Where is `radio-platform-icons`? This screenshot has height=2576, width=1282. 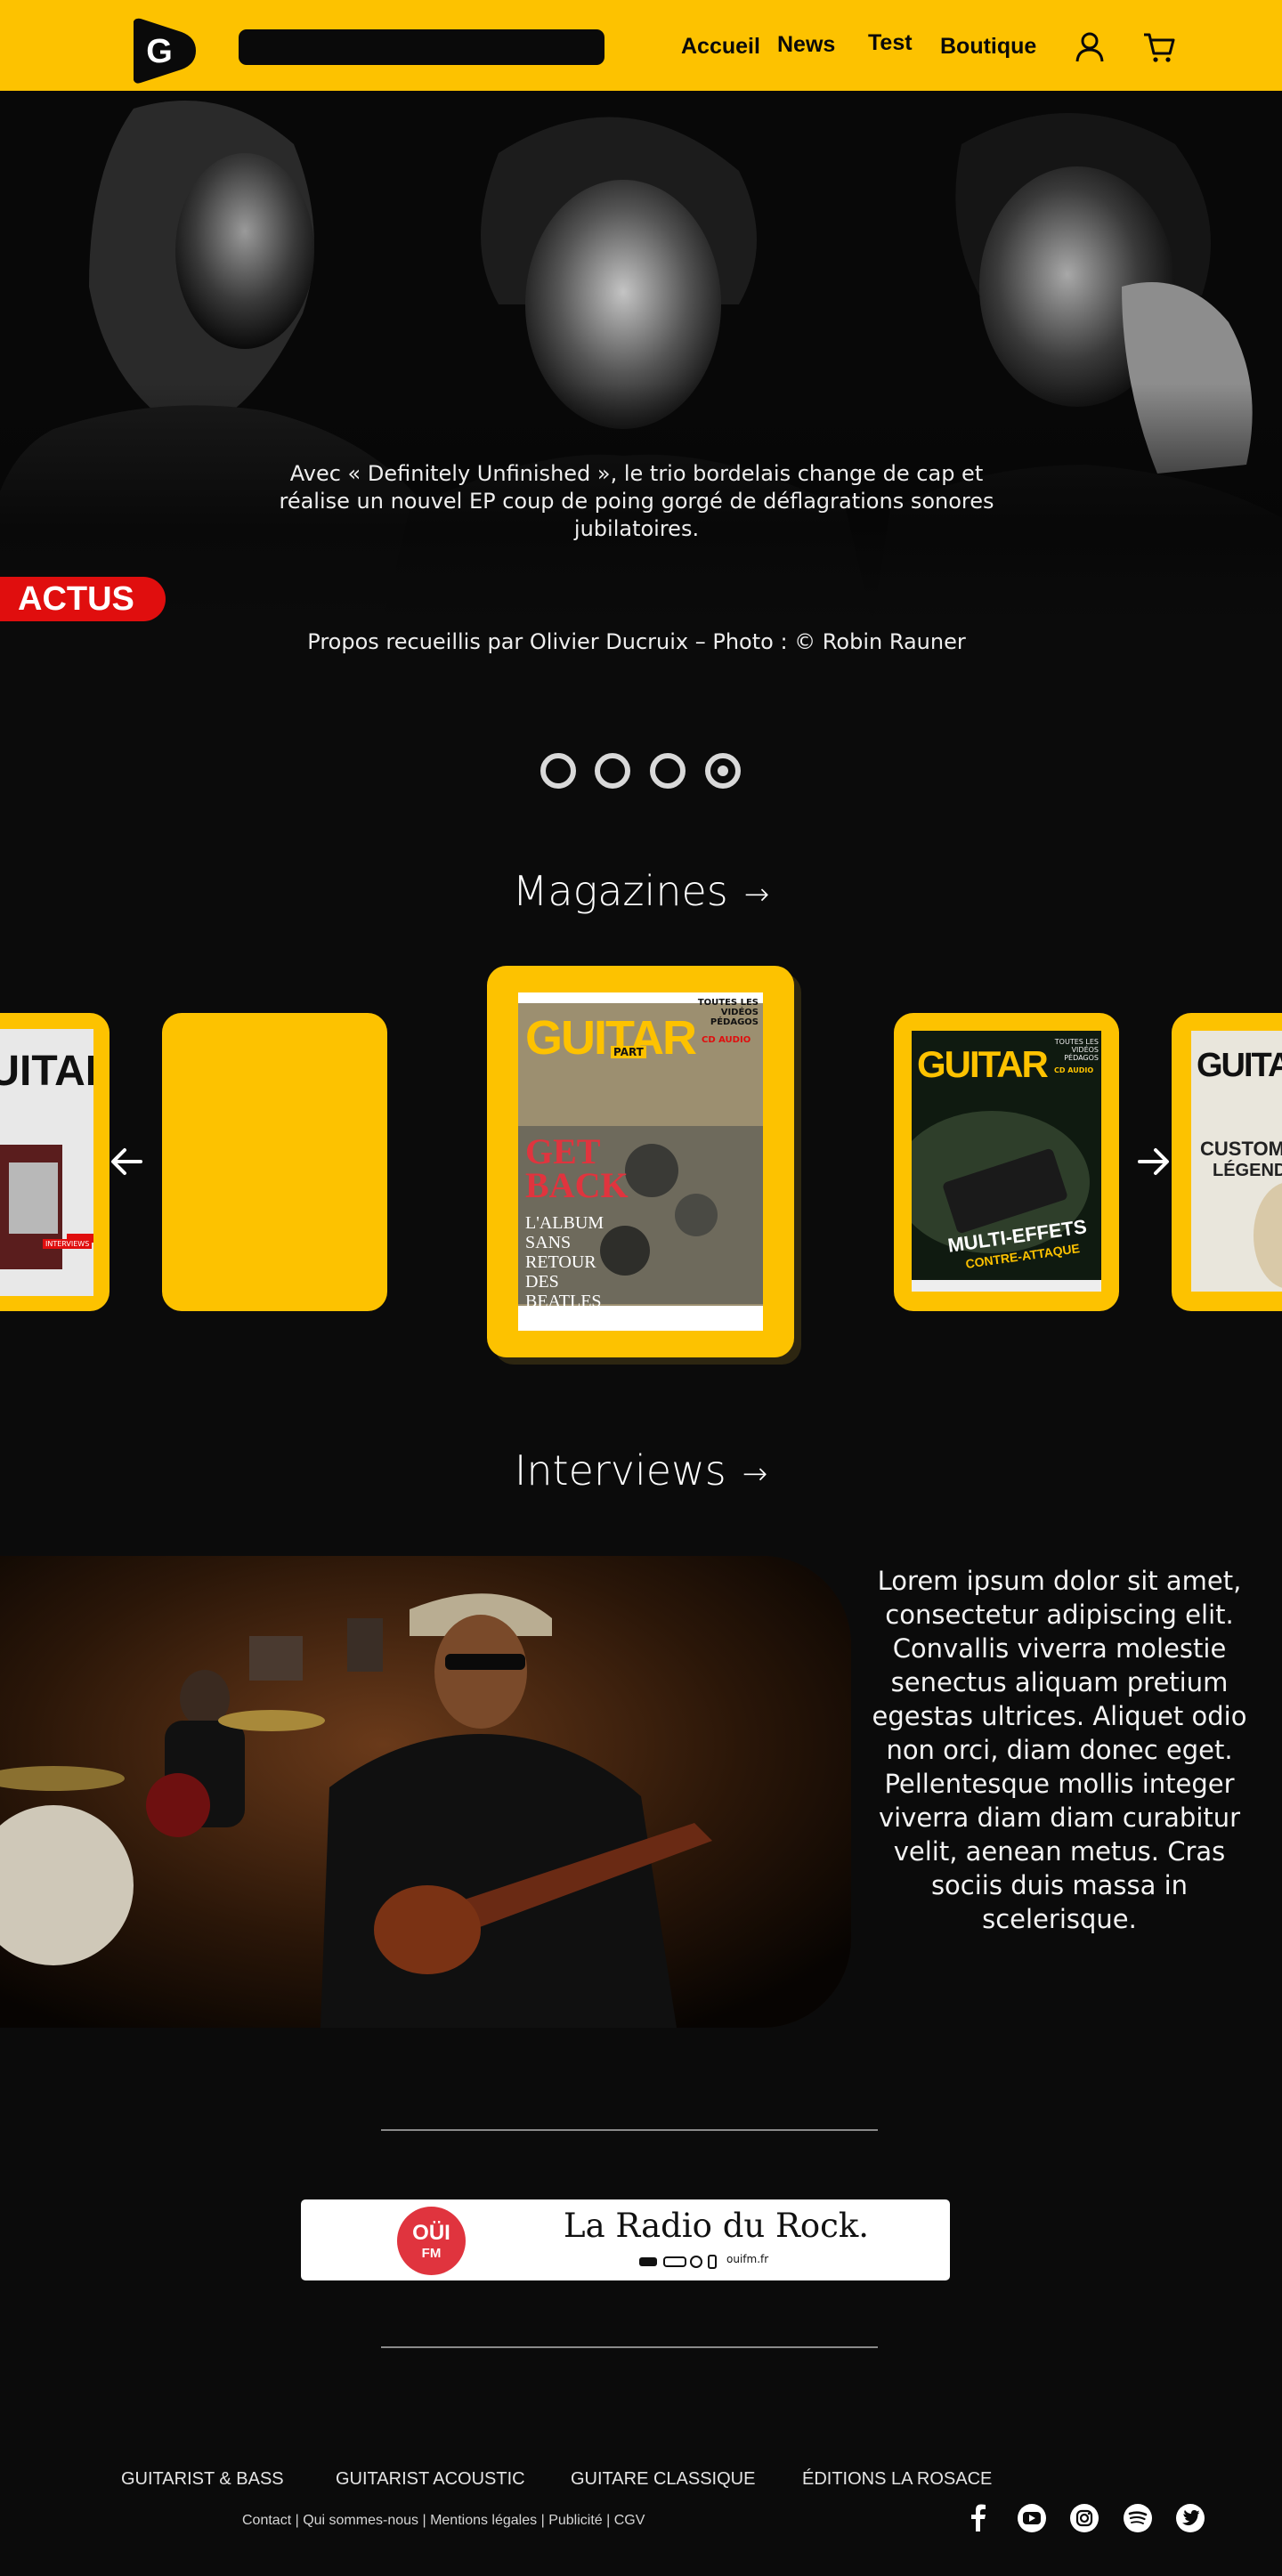 radio-platform-icons is located at coordinates (678, 2262).